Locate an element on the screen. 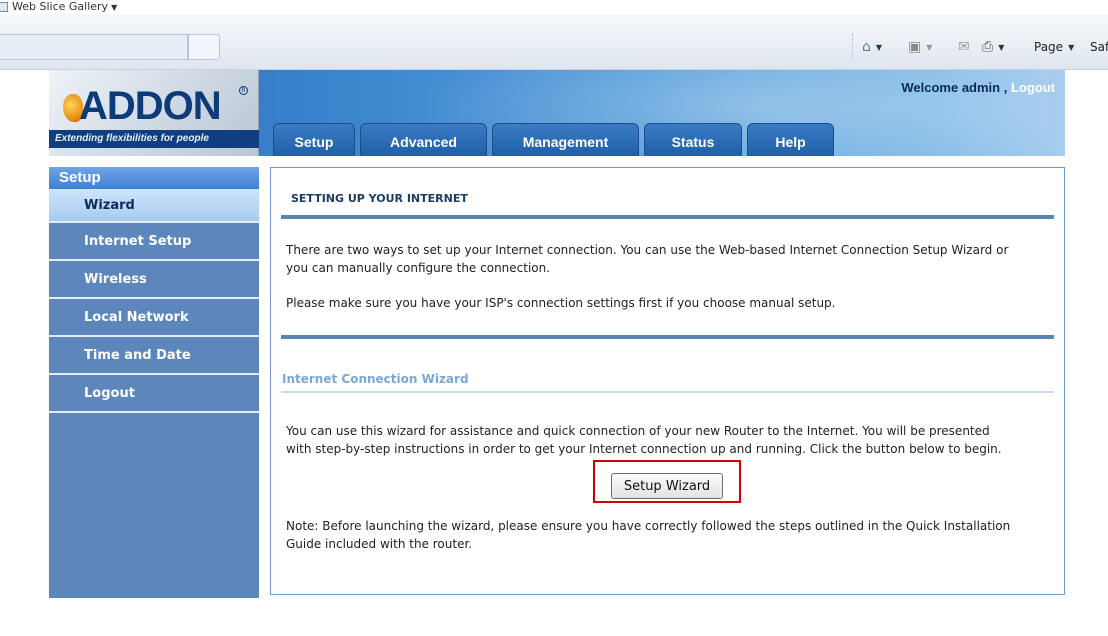  sidebar-item-local-network: Local Network is located at coordinates (154, 318).